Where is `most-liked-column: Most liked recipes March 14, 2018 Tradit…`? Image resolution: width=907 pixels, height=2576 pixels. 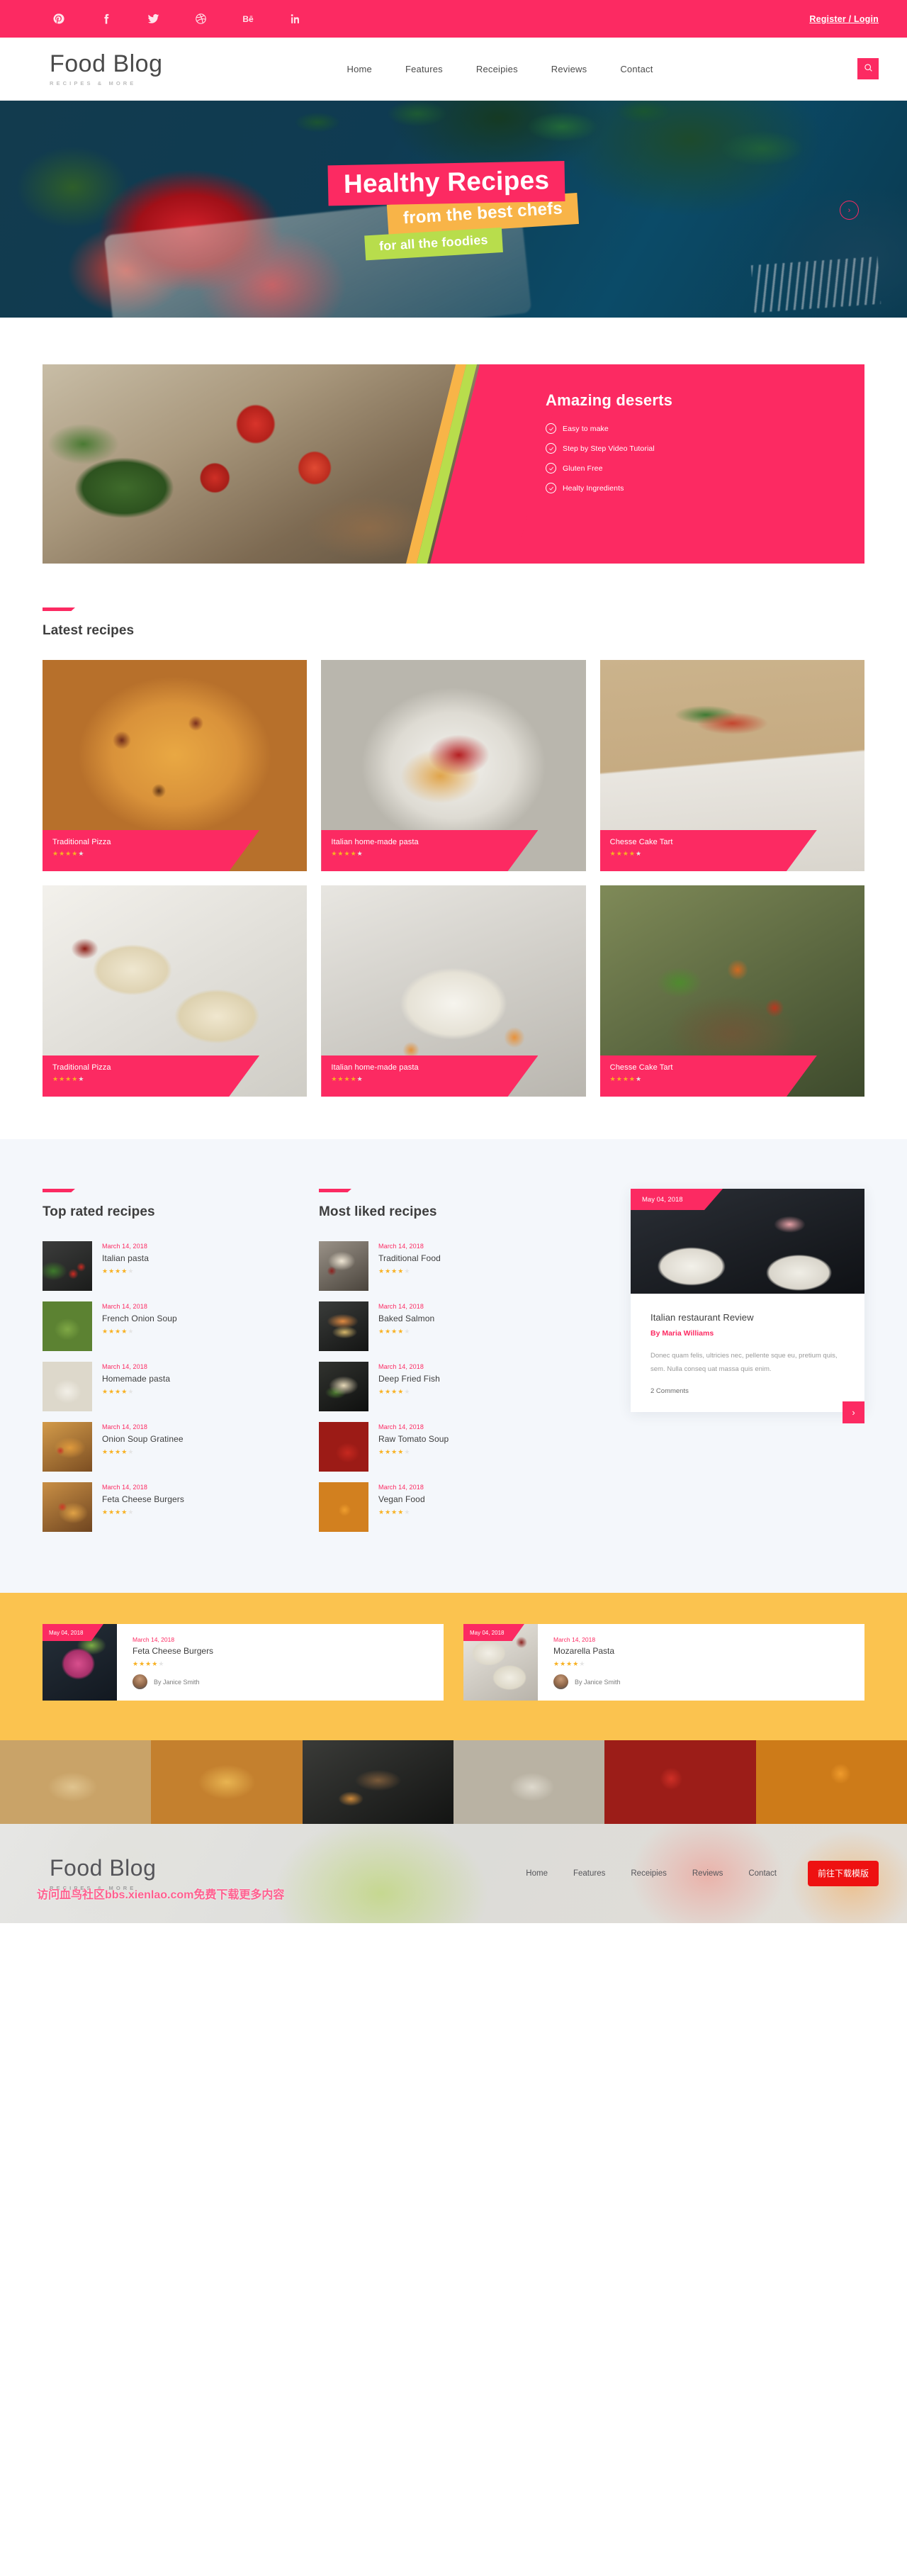 most-liked-column: Most liked recipes March 14, 2018 Tradit… is located at coordinates (450, 1360).